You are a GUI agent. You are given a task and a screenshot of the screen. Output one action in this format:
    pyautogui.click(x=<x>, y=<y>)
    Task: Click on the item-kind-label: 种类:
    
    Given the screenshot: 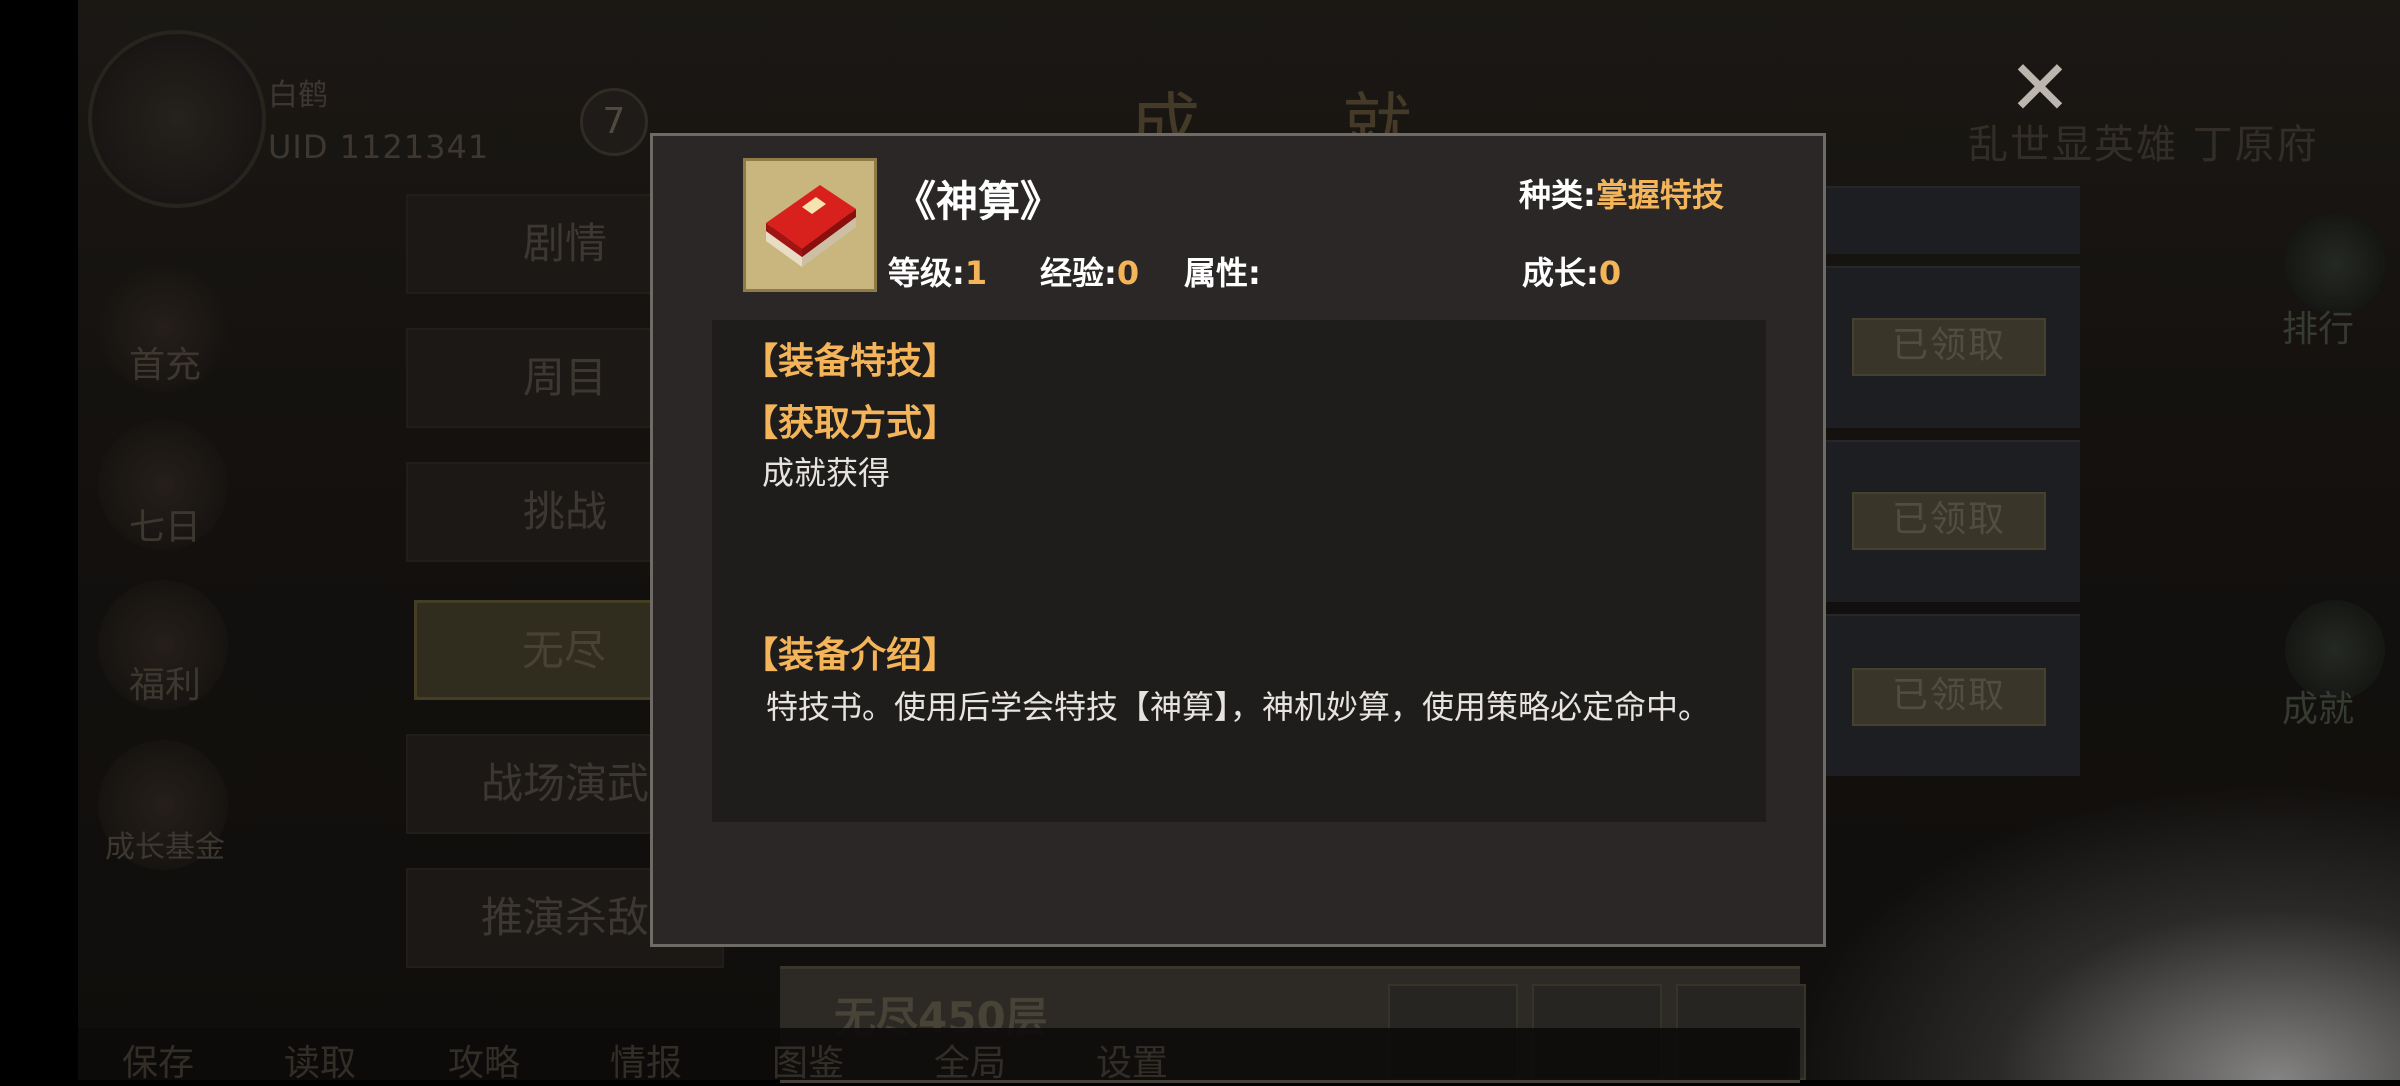 What is the action you would take?
    pyautogui.click(x=1557, y=195)
    